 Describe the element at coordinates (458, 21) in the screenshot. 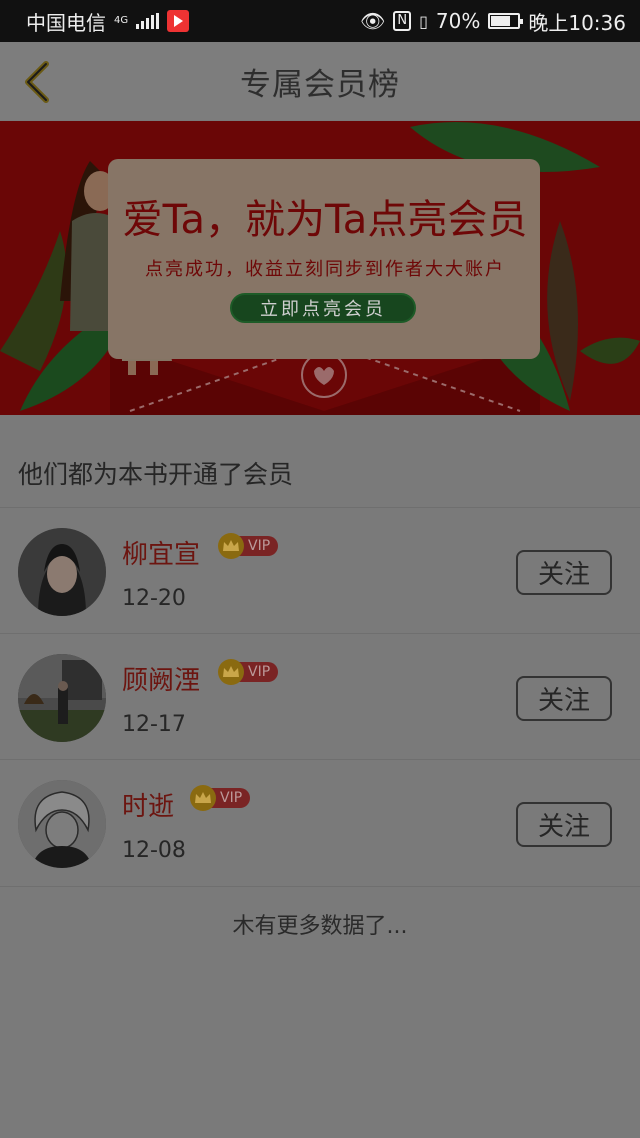

I see `battery-percent: 70%` at that location.